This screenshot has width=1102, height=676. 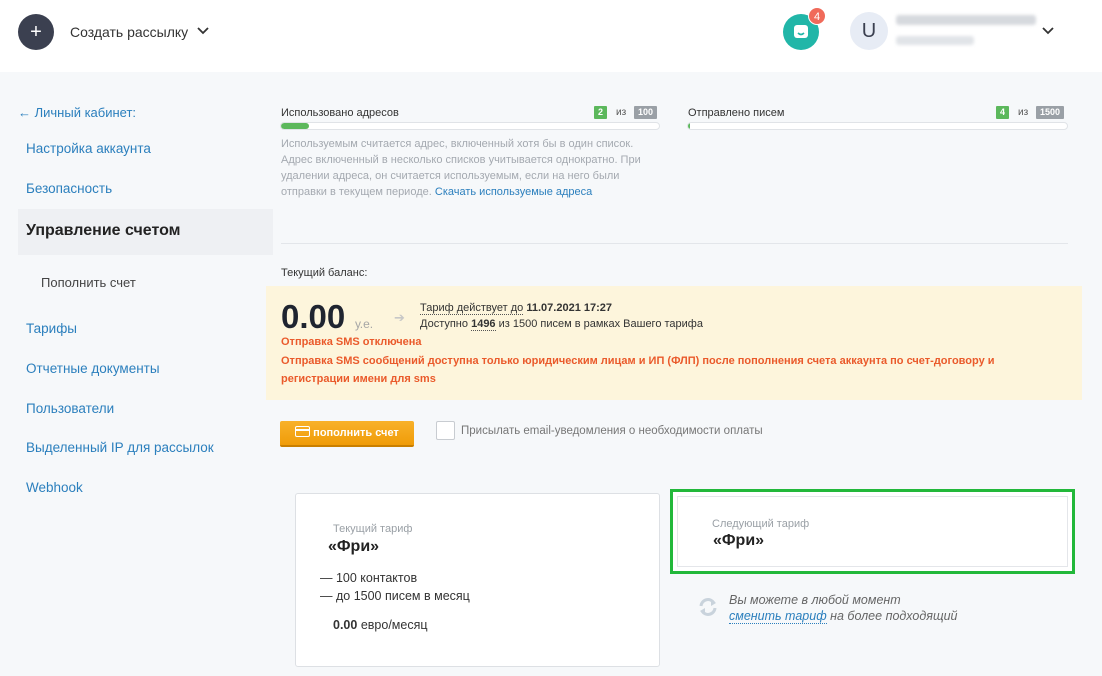 What do you see at coordinates (869, 31) in the screenshot?
I see `avatar: U` at bounding box center [869, 31].